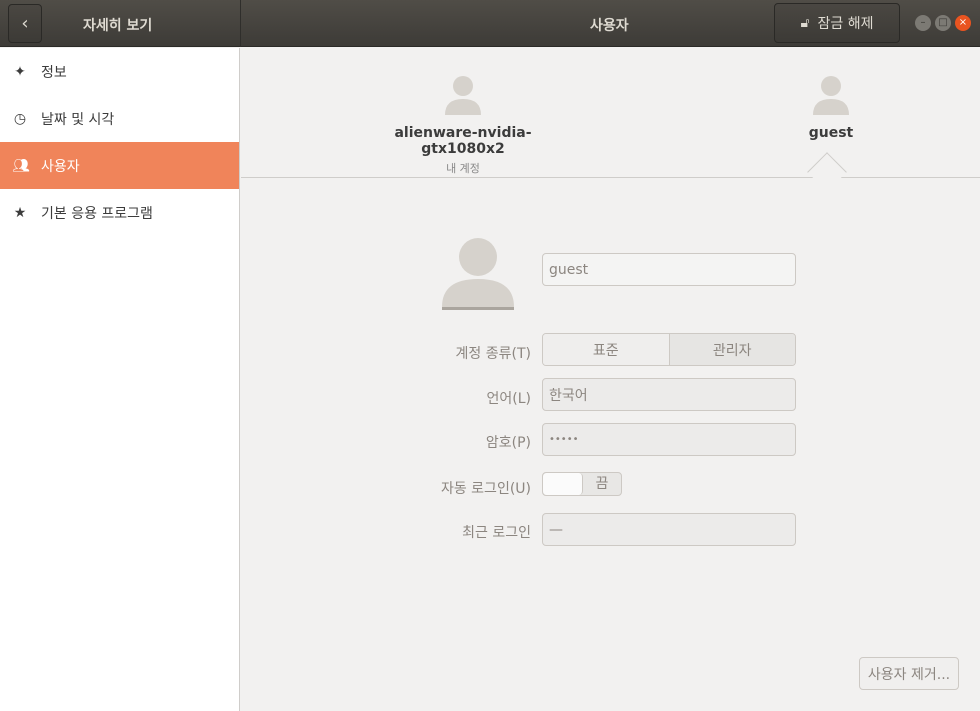 The width and height of the screenshot is (980, 711). I want to click on close-button: ×, so click(963, 23).